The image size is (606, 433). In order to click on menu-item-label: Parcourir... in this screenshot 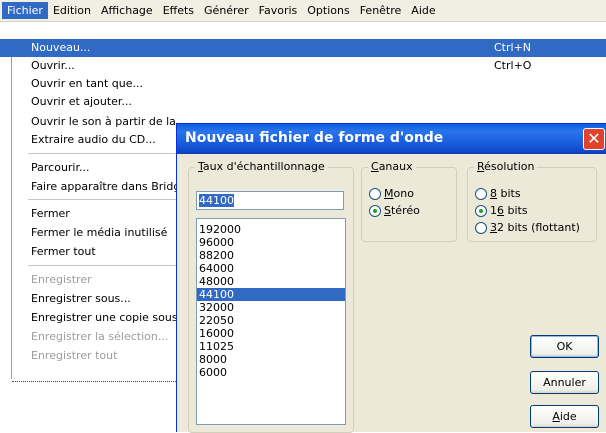, I will do `click(60, 167)`.